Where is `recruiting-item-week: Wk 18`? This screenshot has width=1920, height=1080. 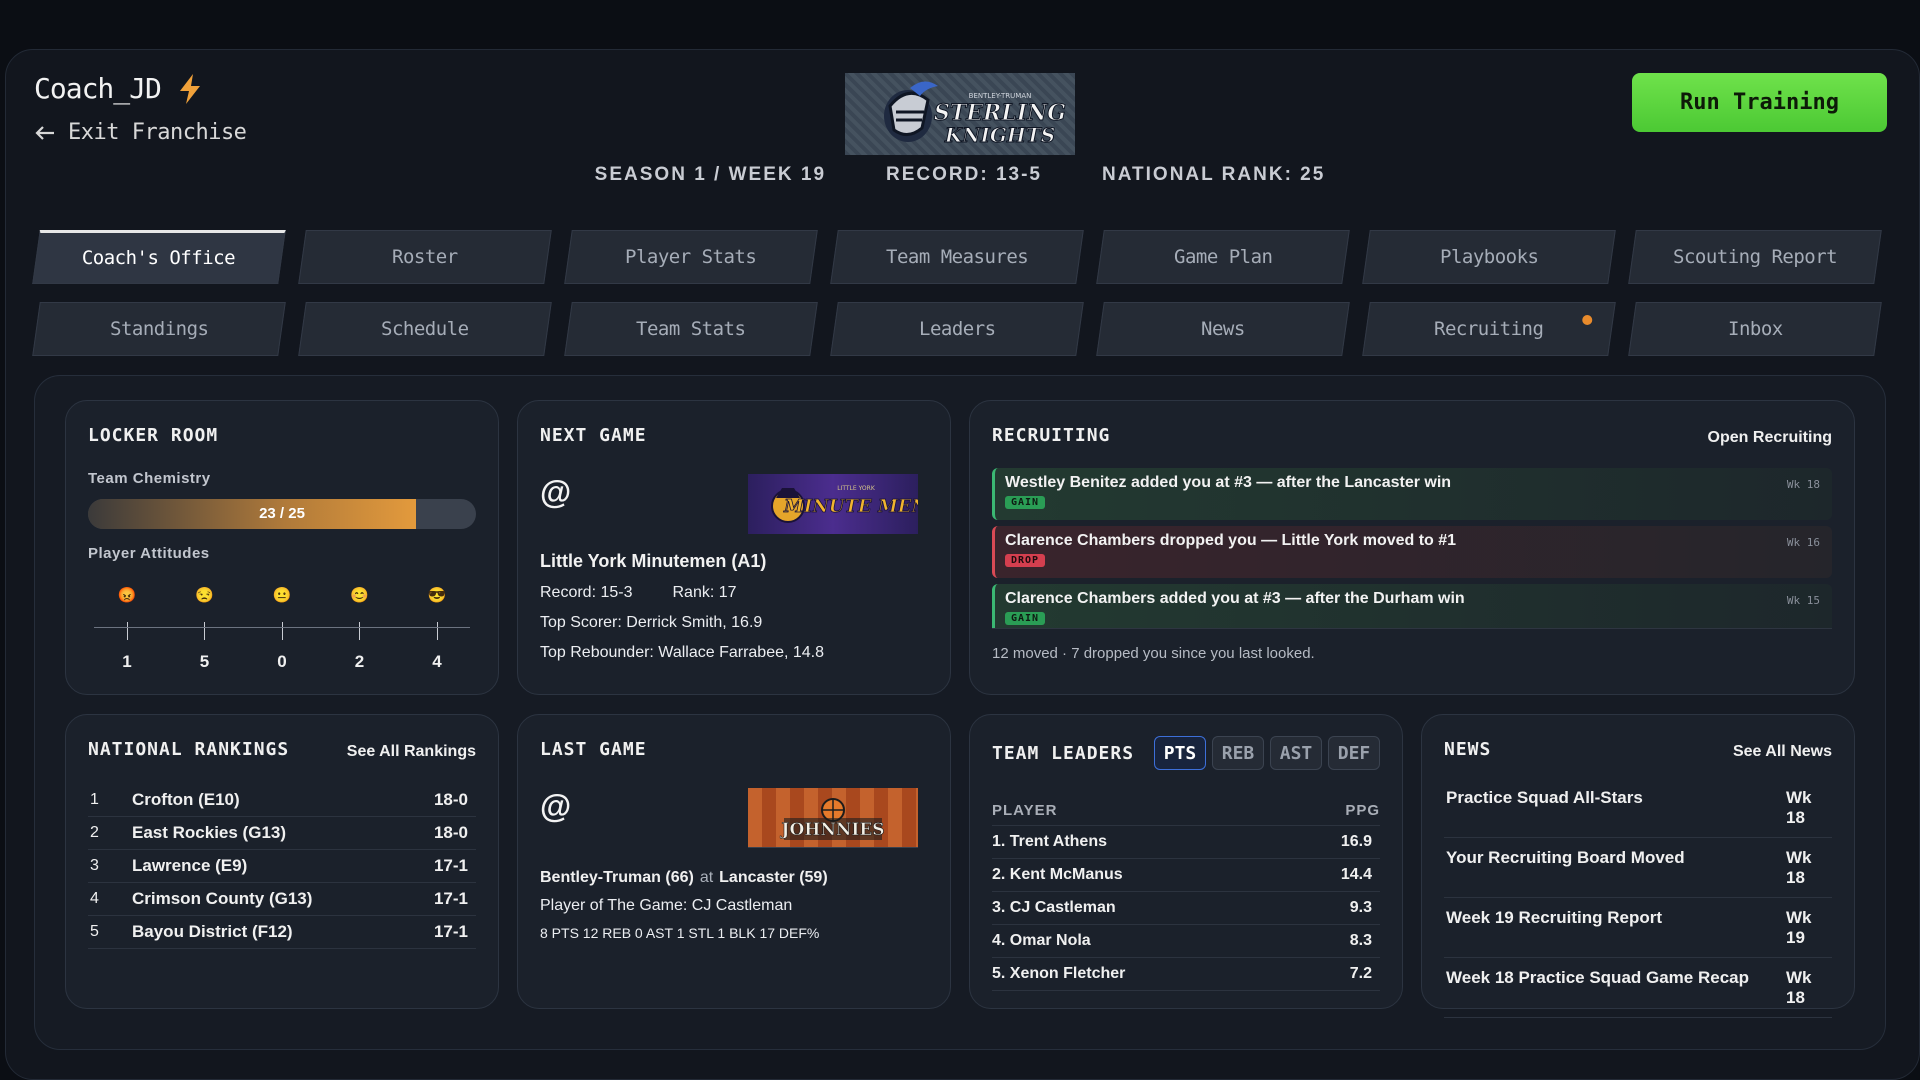
recruiting-item-week: Wk 18 is located at coordinates (1803, 484).